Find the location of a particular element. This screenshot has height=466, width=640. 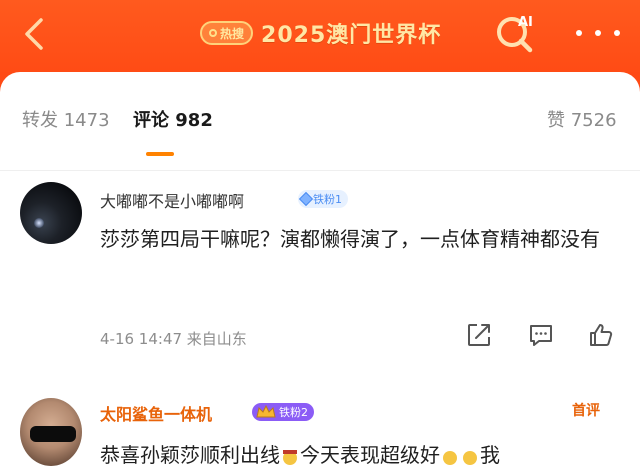

tab-likes: 赞 7526 is located at coordinates (582, 119).